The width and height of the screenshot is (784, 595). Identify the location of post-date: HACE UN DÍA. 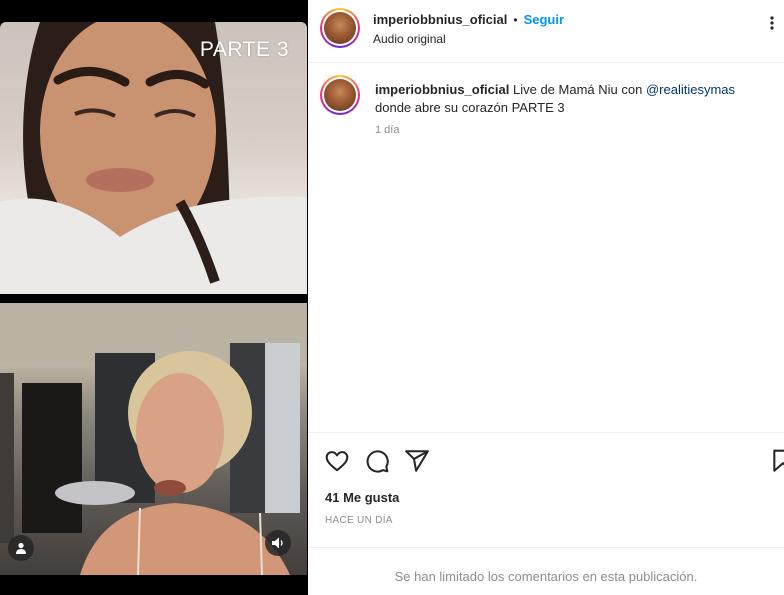
(359, 520).